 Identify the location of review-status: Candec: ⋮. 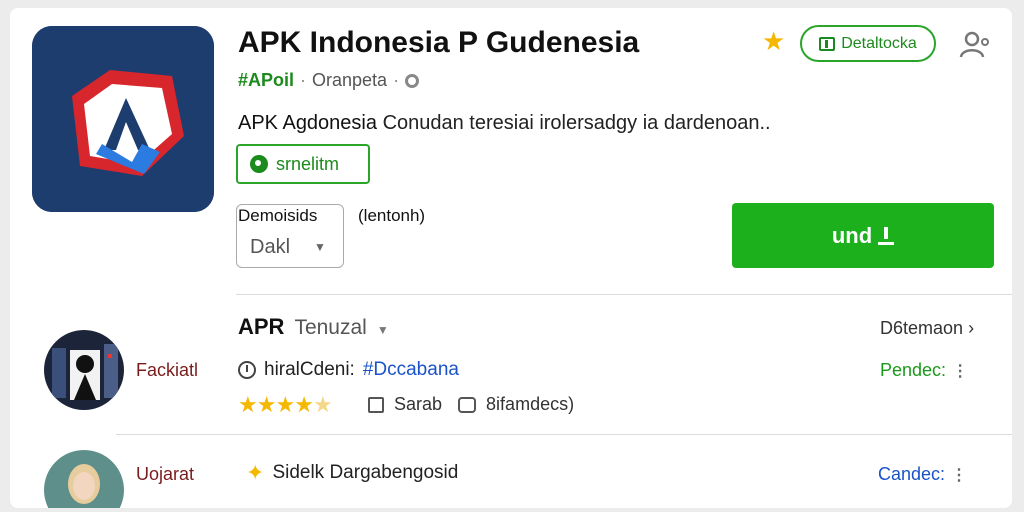
(922, 474).